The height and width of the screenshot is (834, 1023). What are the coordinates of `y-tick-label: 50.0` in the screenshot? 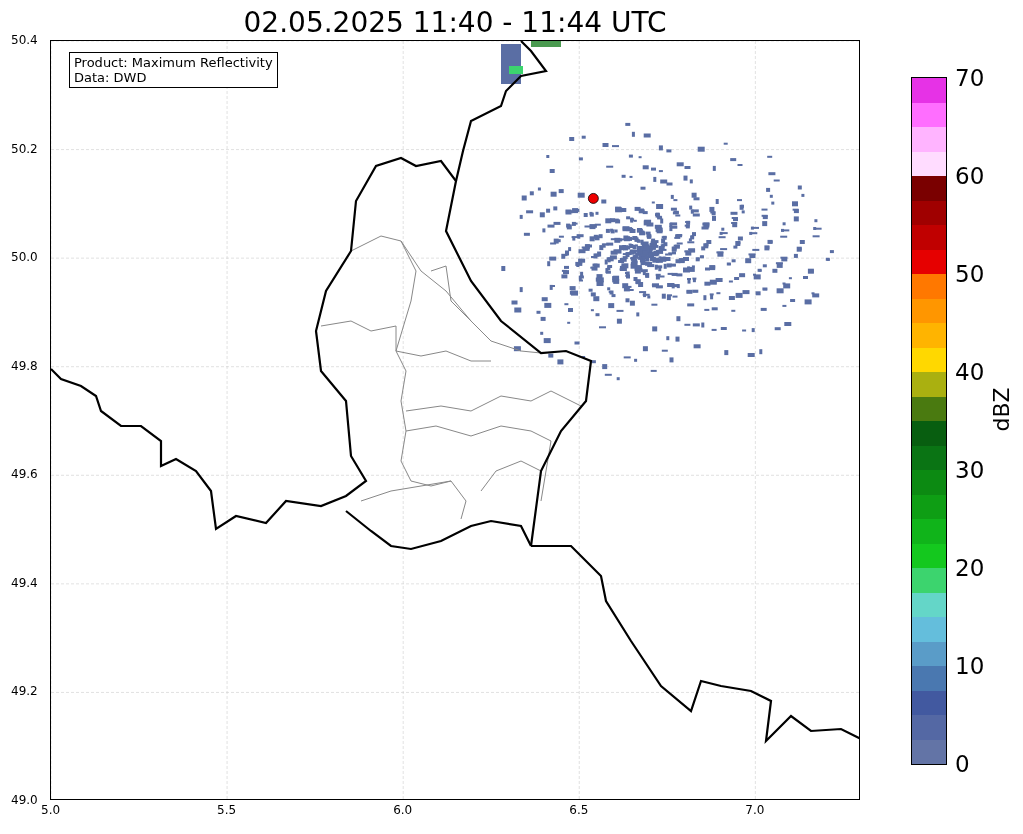 It's located at (24, 257).